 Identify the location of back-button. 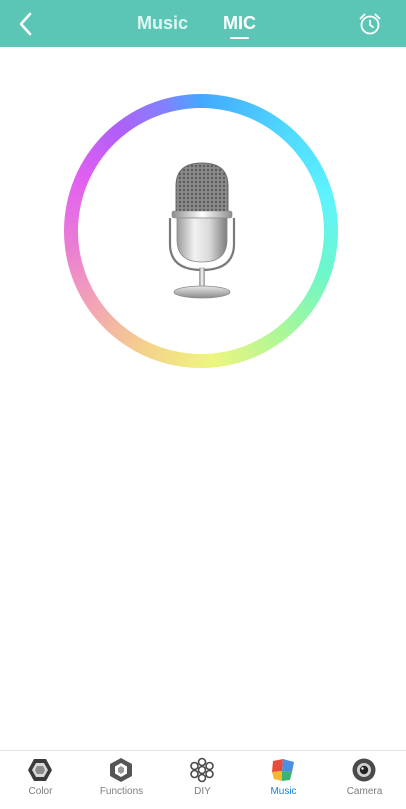
(27, 24).